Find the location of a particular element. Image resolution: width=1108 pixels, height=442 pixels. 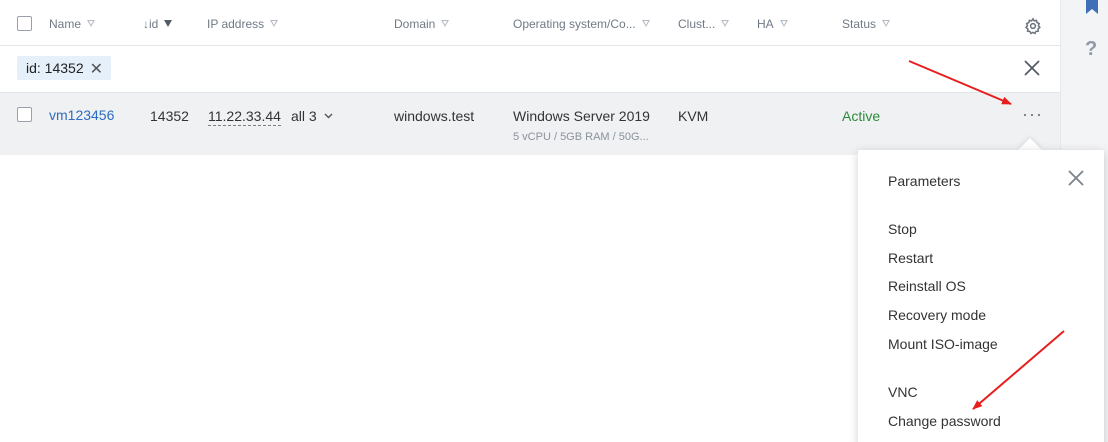

column-header-ha: HA is located at coordinates (772, 24).